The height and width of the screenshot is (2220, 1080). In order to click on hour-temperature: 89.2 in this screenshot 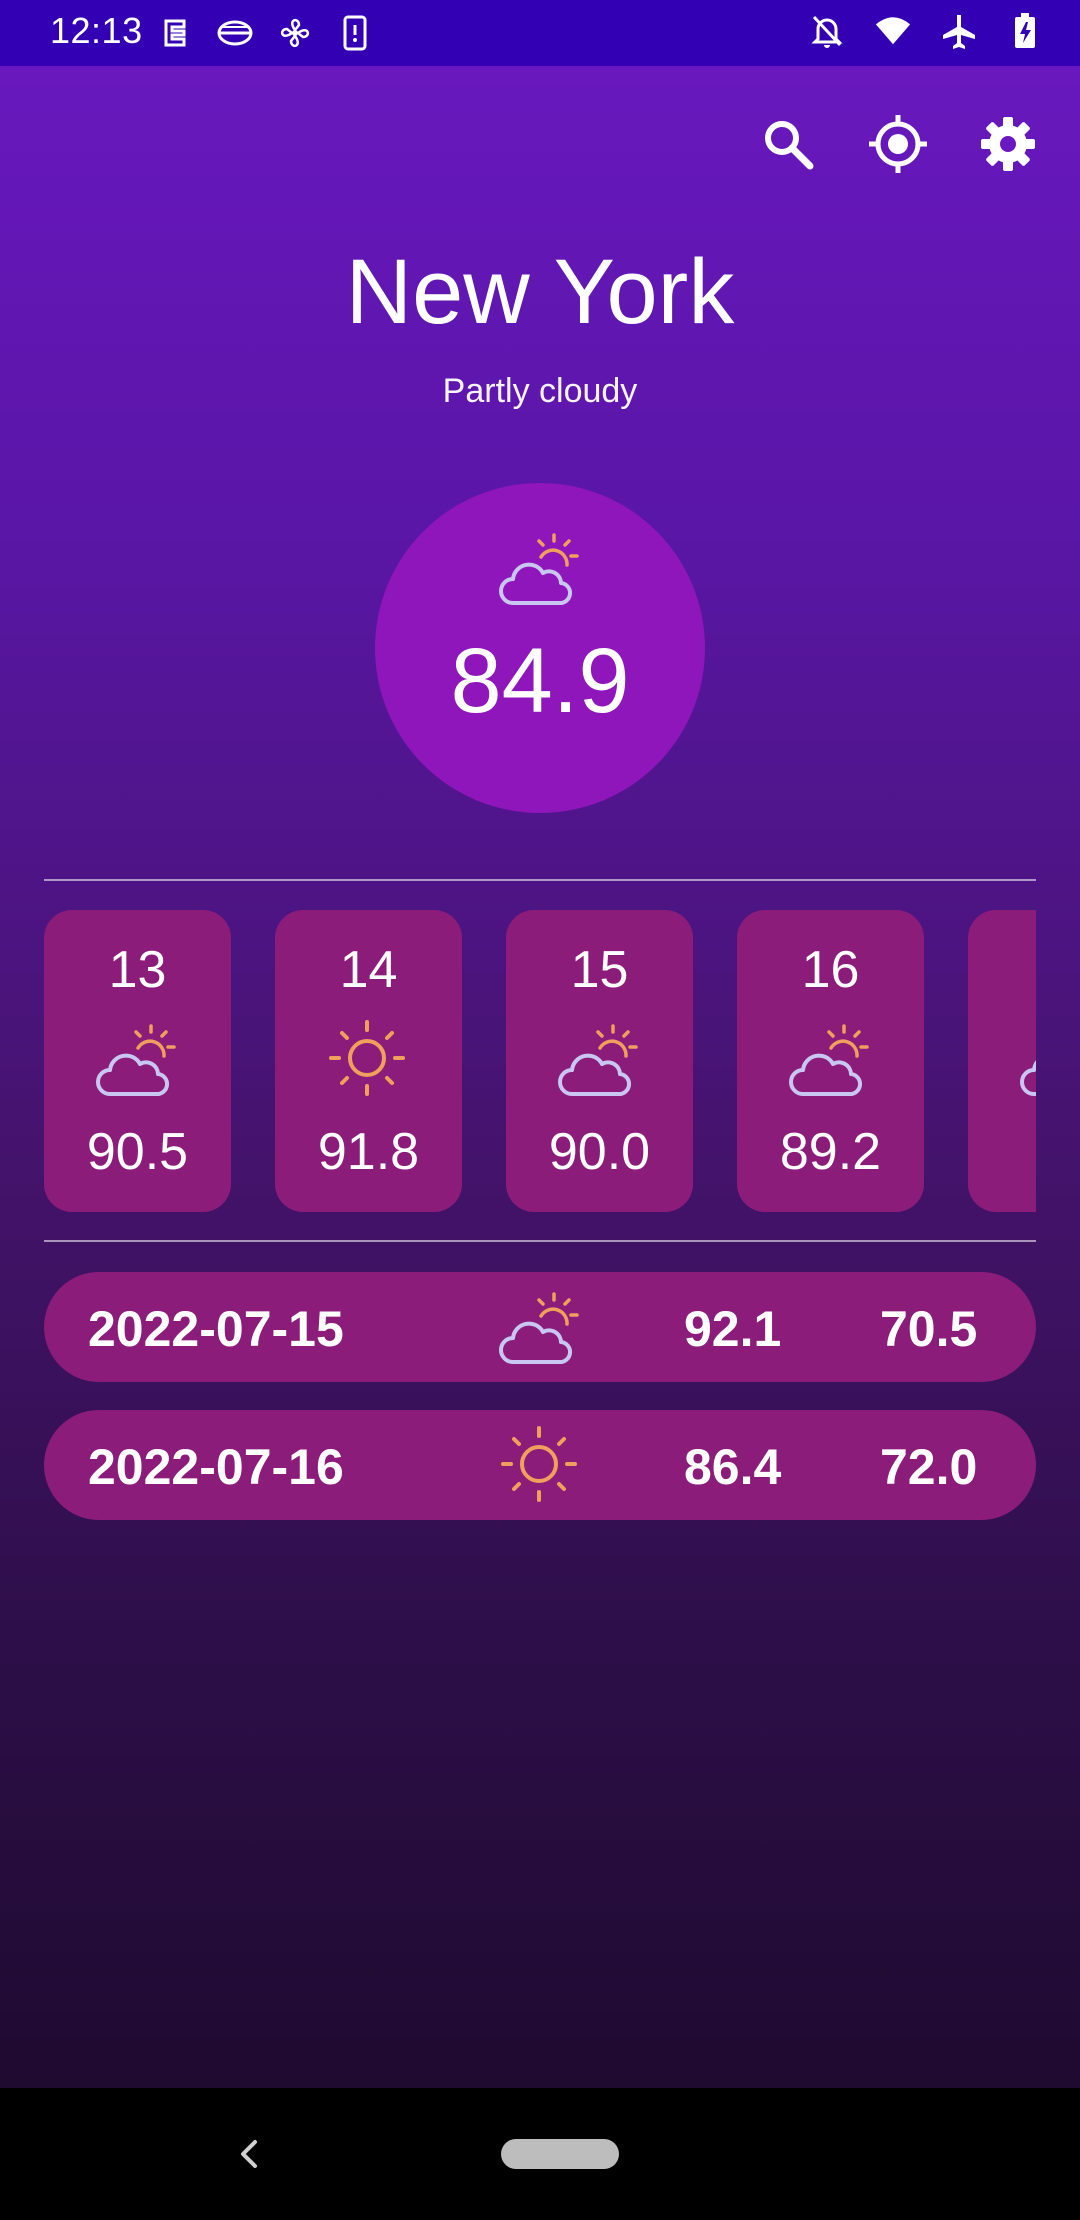, I will do `click(830, 1152)`.